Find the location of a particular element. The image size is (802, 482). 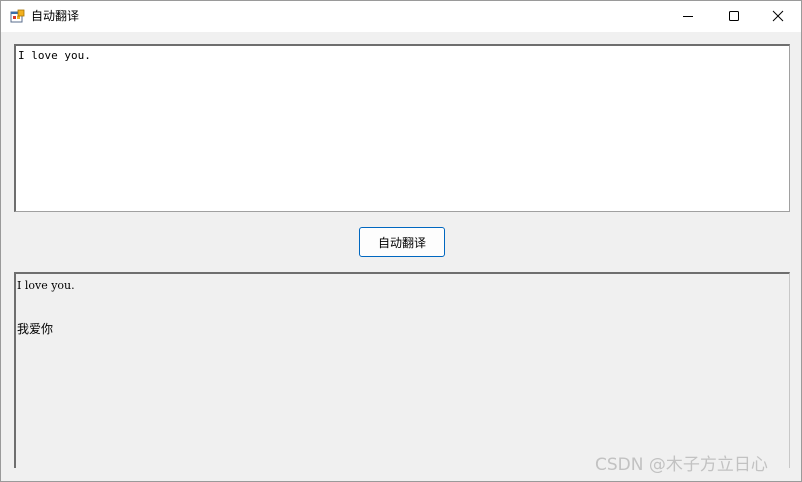

maximize-icon is located at coordinates (734, 16).